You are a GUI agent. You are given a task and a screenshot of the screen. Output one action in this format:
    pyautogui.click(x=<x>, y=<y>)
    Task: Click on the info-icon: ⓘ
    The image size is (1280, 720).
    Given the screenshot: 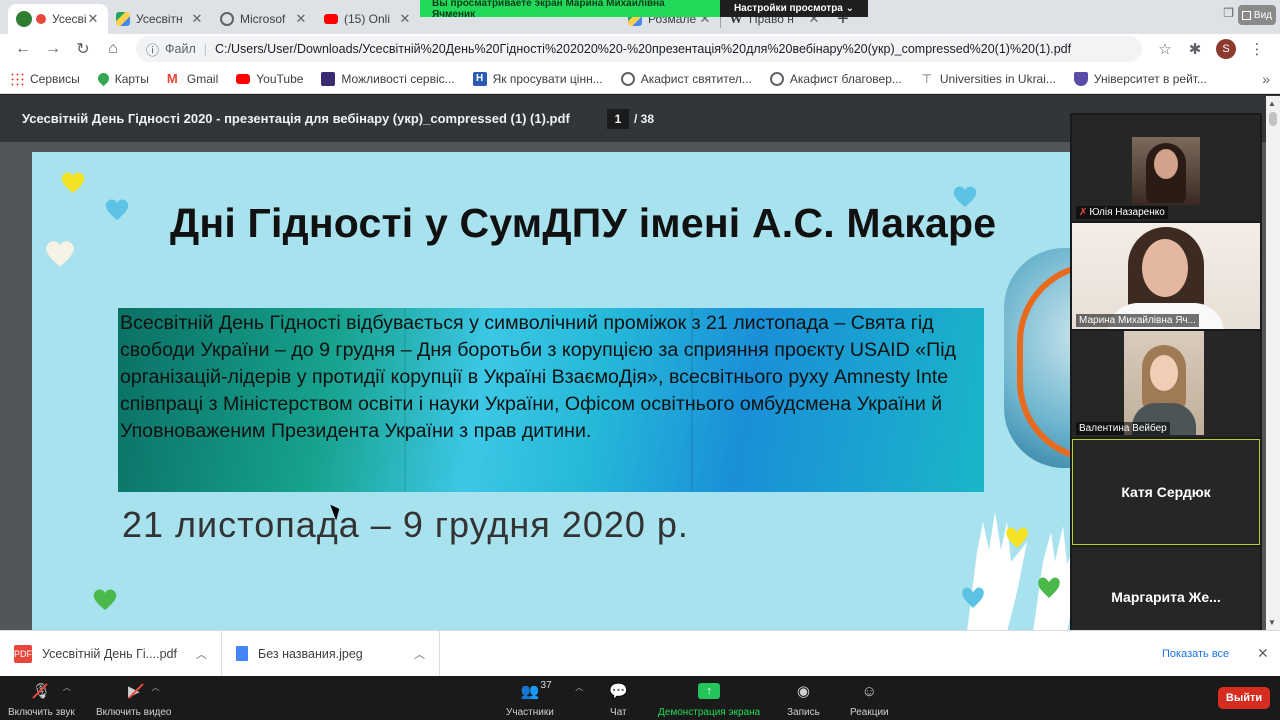 What is the action you would take?
    pyautogui.click(x=152, y=49)
    